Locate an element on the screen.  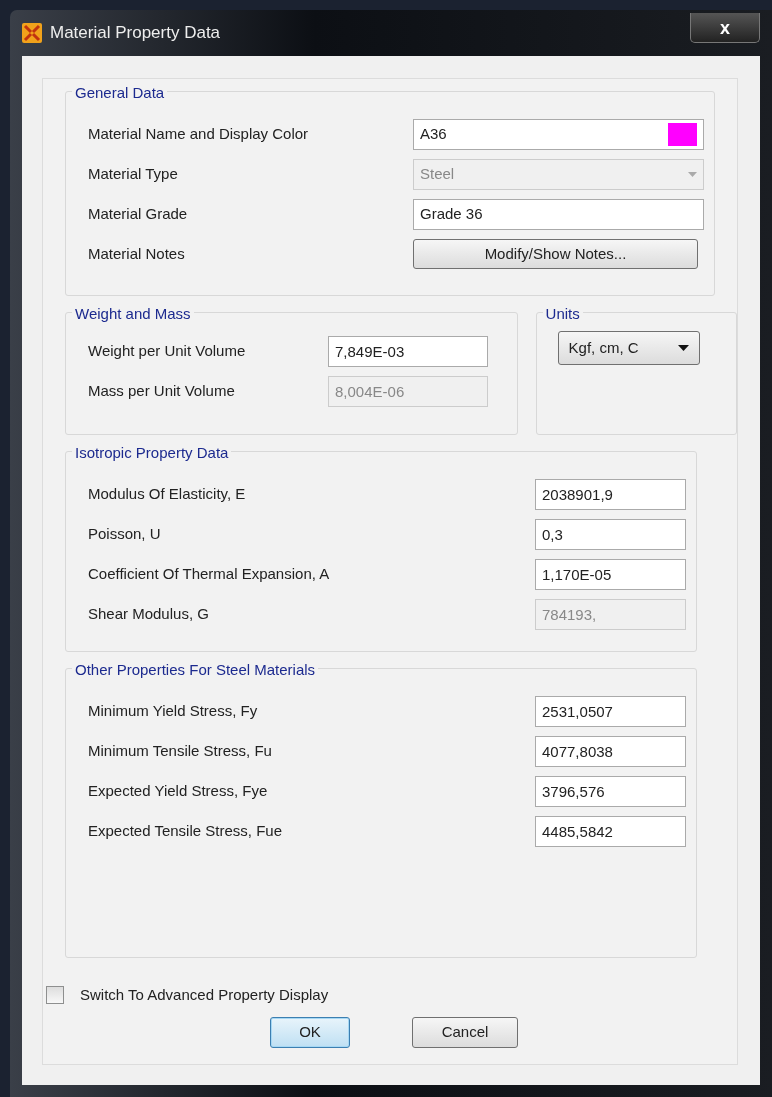
text-field: Grade 36 is located at coordinates (558, 214).